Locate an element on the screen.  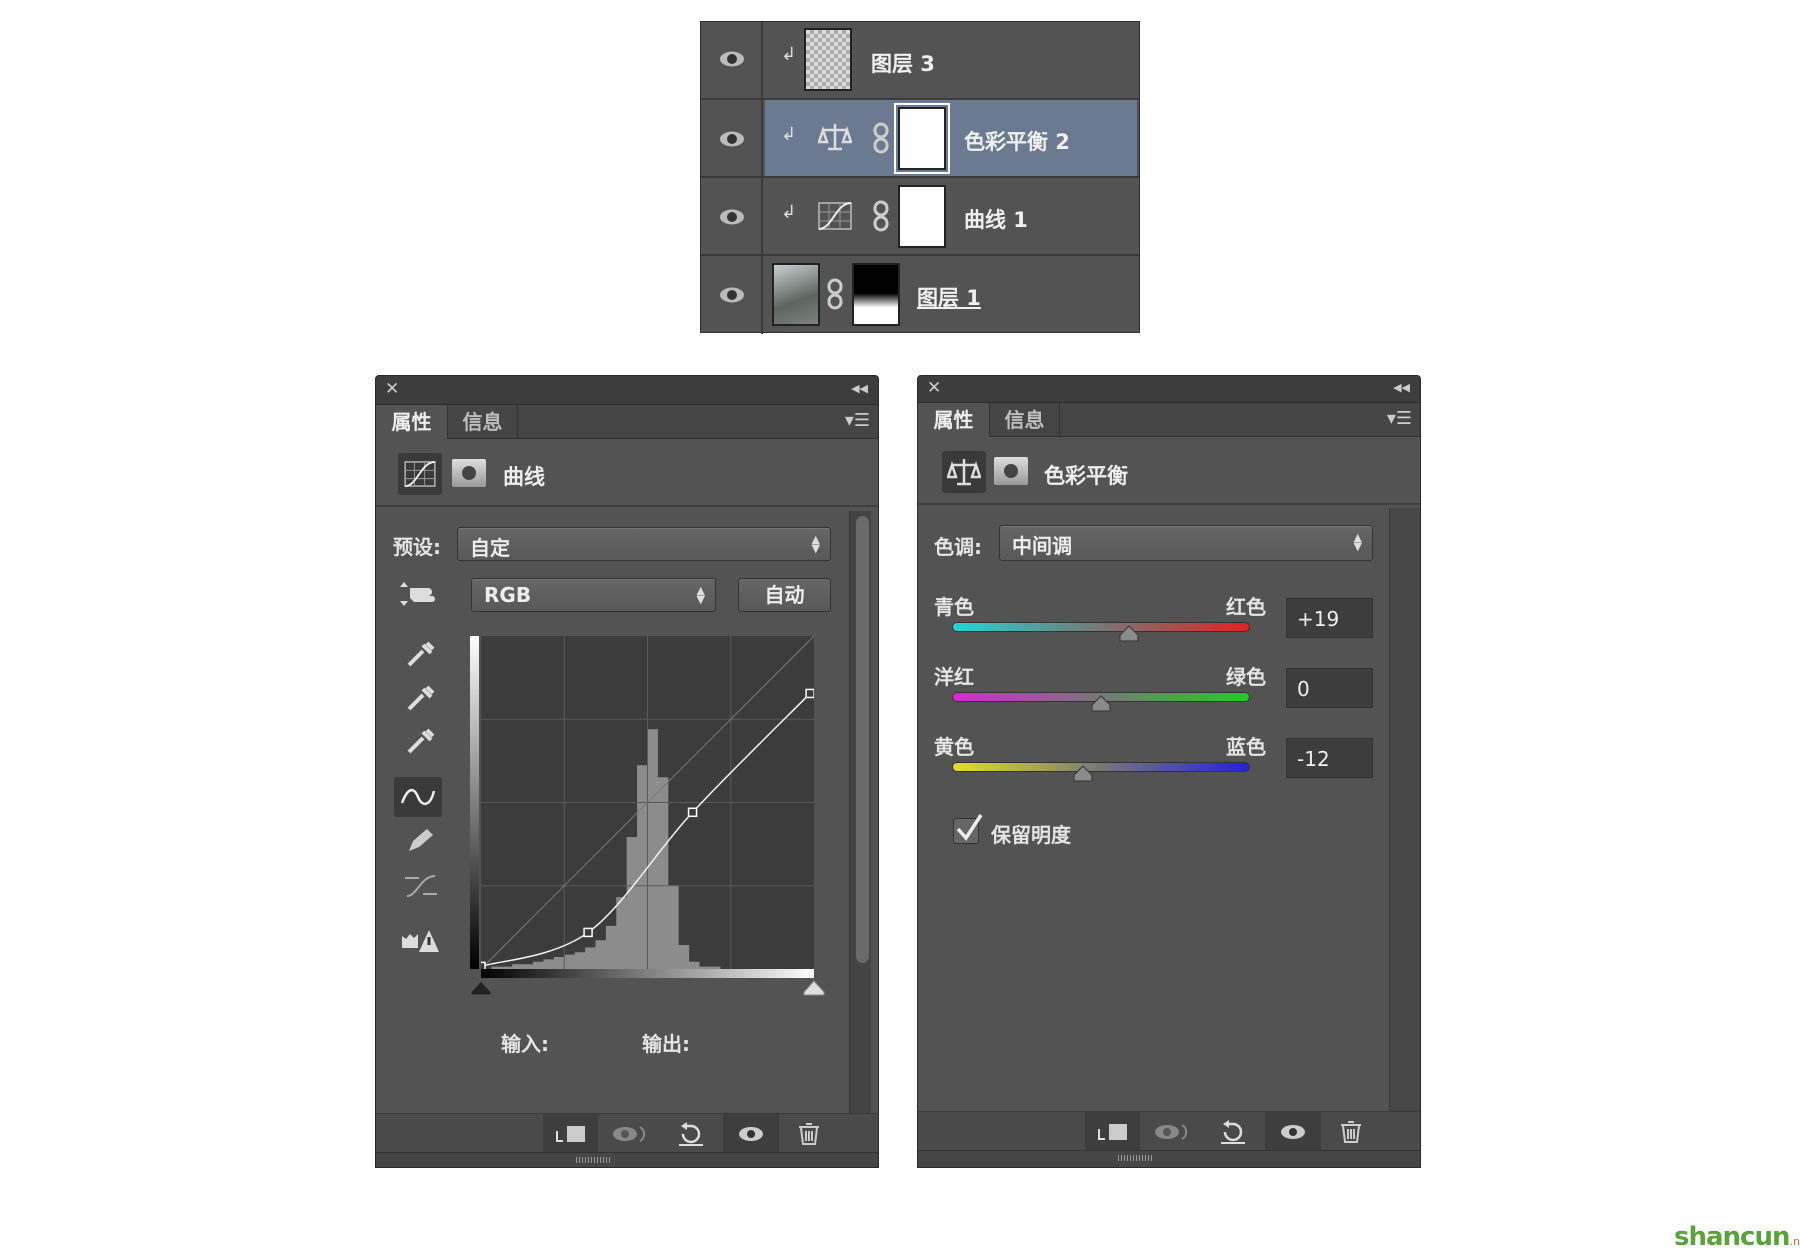
slider-value-field: +19 is located at coordinates (1329, 618).